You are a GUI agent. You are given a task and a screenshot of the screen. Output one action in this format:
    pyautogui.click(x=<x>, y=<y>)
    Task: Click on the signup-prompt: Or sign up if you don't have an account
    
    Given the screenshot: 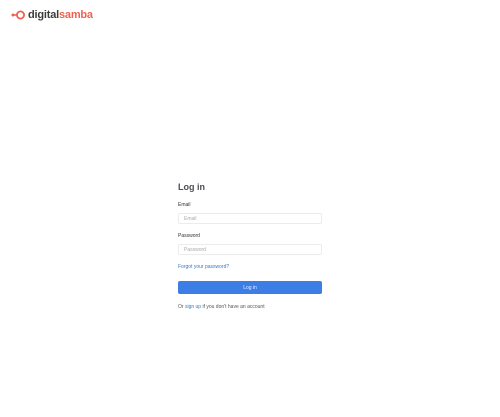 What is the action you would take?
    pyautogui.click(x=221, y=307)
    